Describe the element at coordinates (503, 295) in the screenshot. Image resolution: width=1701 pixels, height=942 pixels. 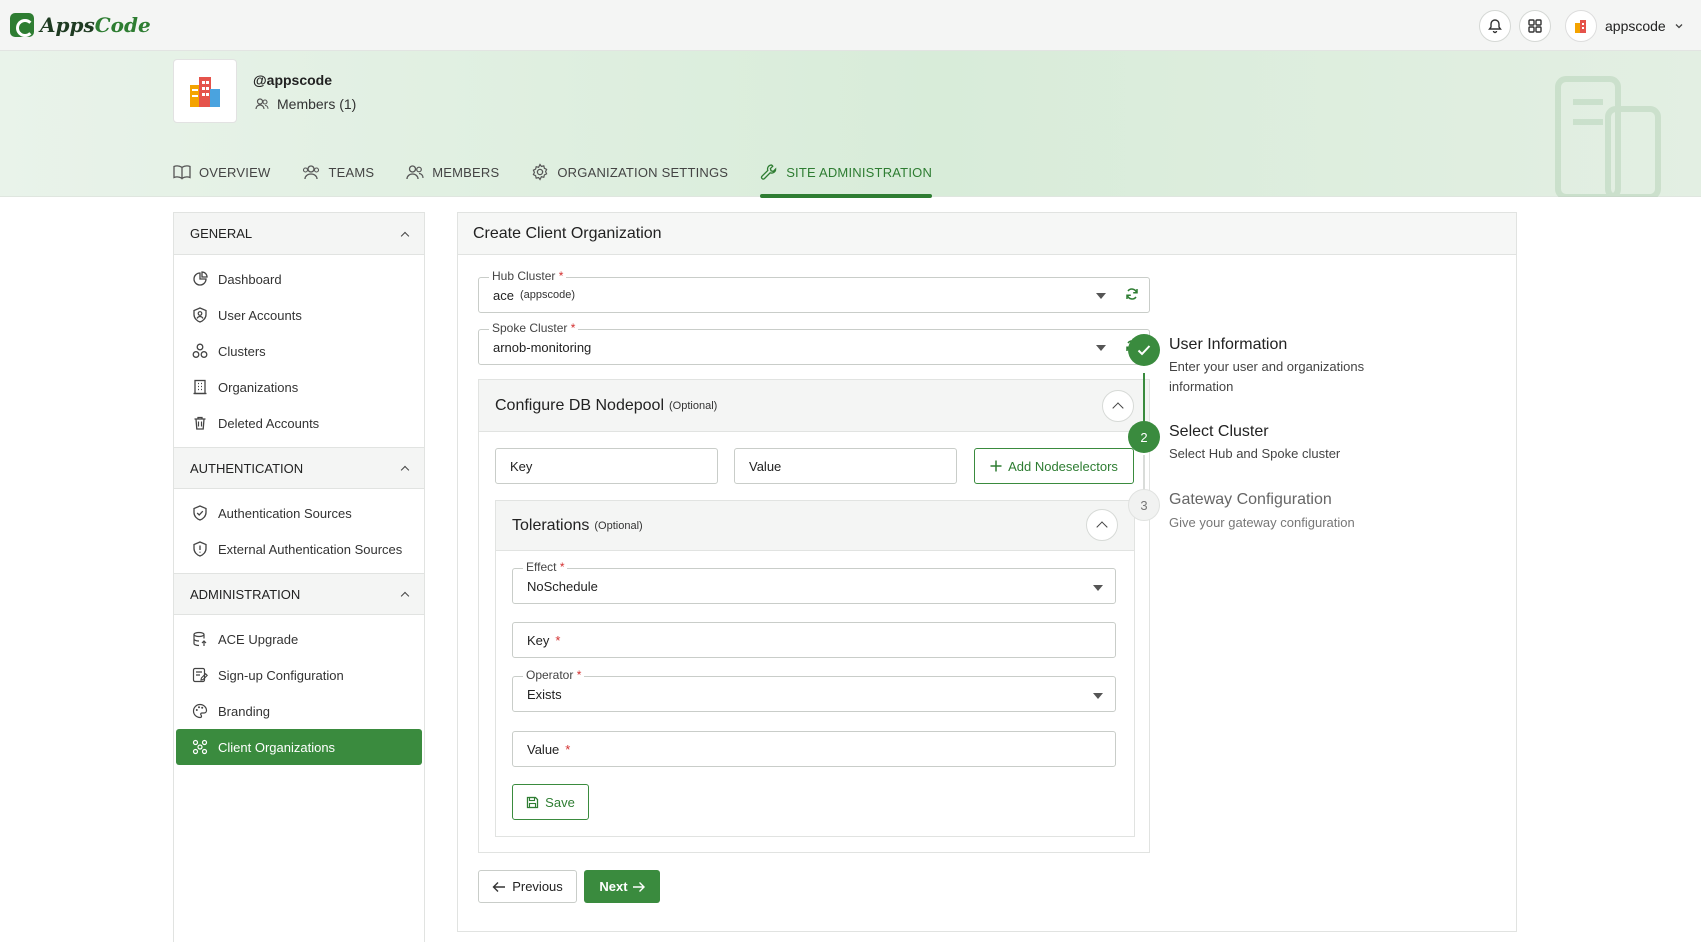
I see `hub-cluster-value: ace` at that location.